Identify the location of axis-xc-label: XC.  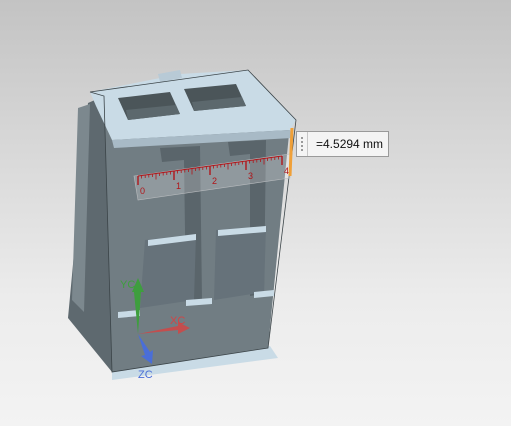
(177, 321).